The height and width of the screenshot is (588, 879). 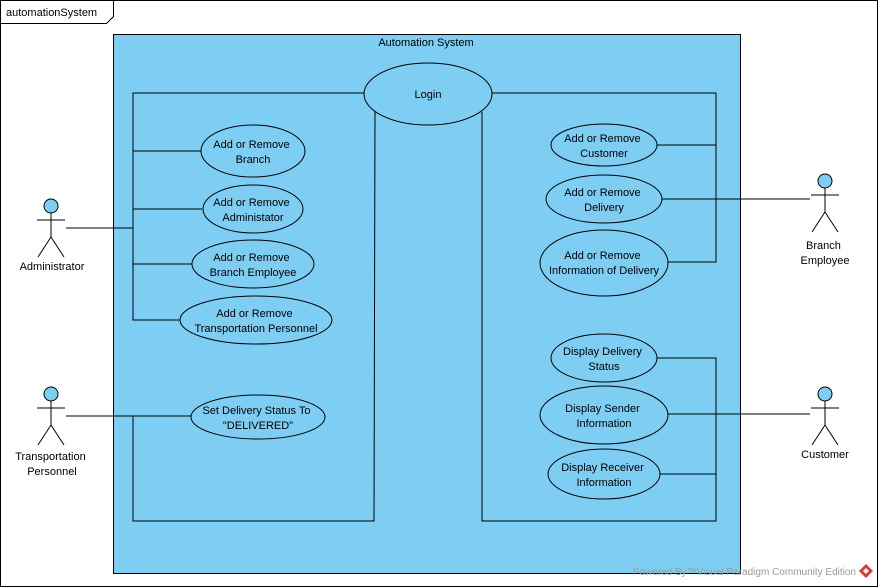 What do you see at coordinates (602, 409) in the screenshot?
I see `use-case-label: Display Sender` at bounding box center [602, 409].